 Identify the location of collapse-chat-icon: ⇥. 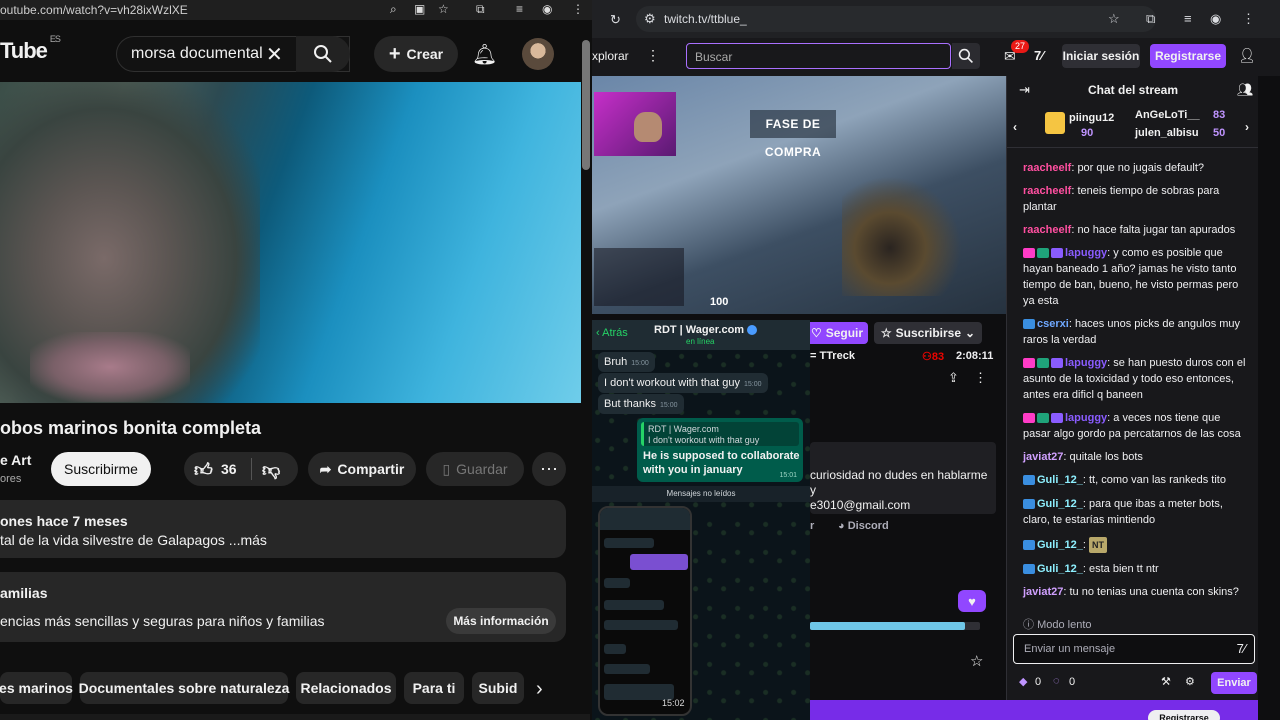
(1024, 90).